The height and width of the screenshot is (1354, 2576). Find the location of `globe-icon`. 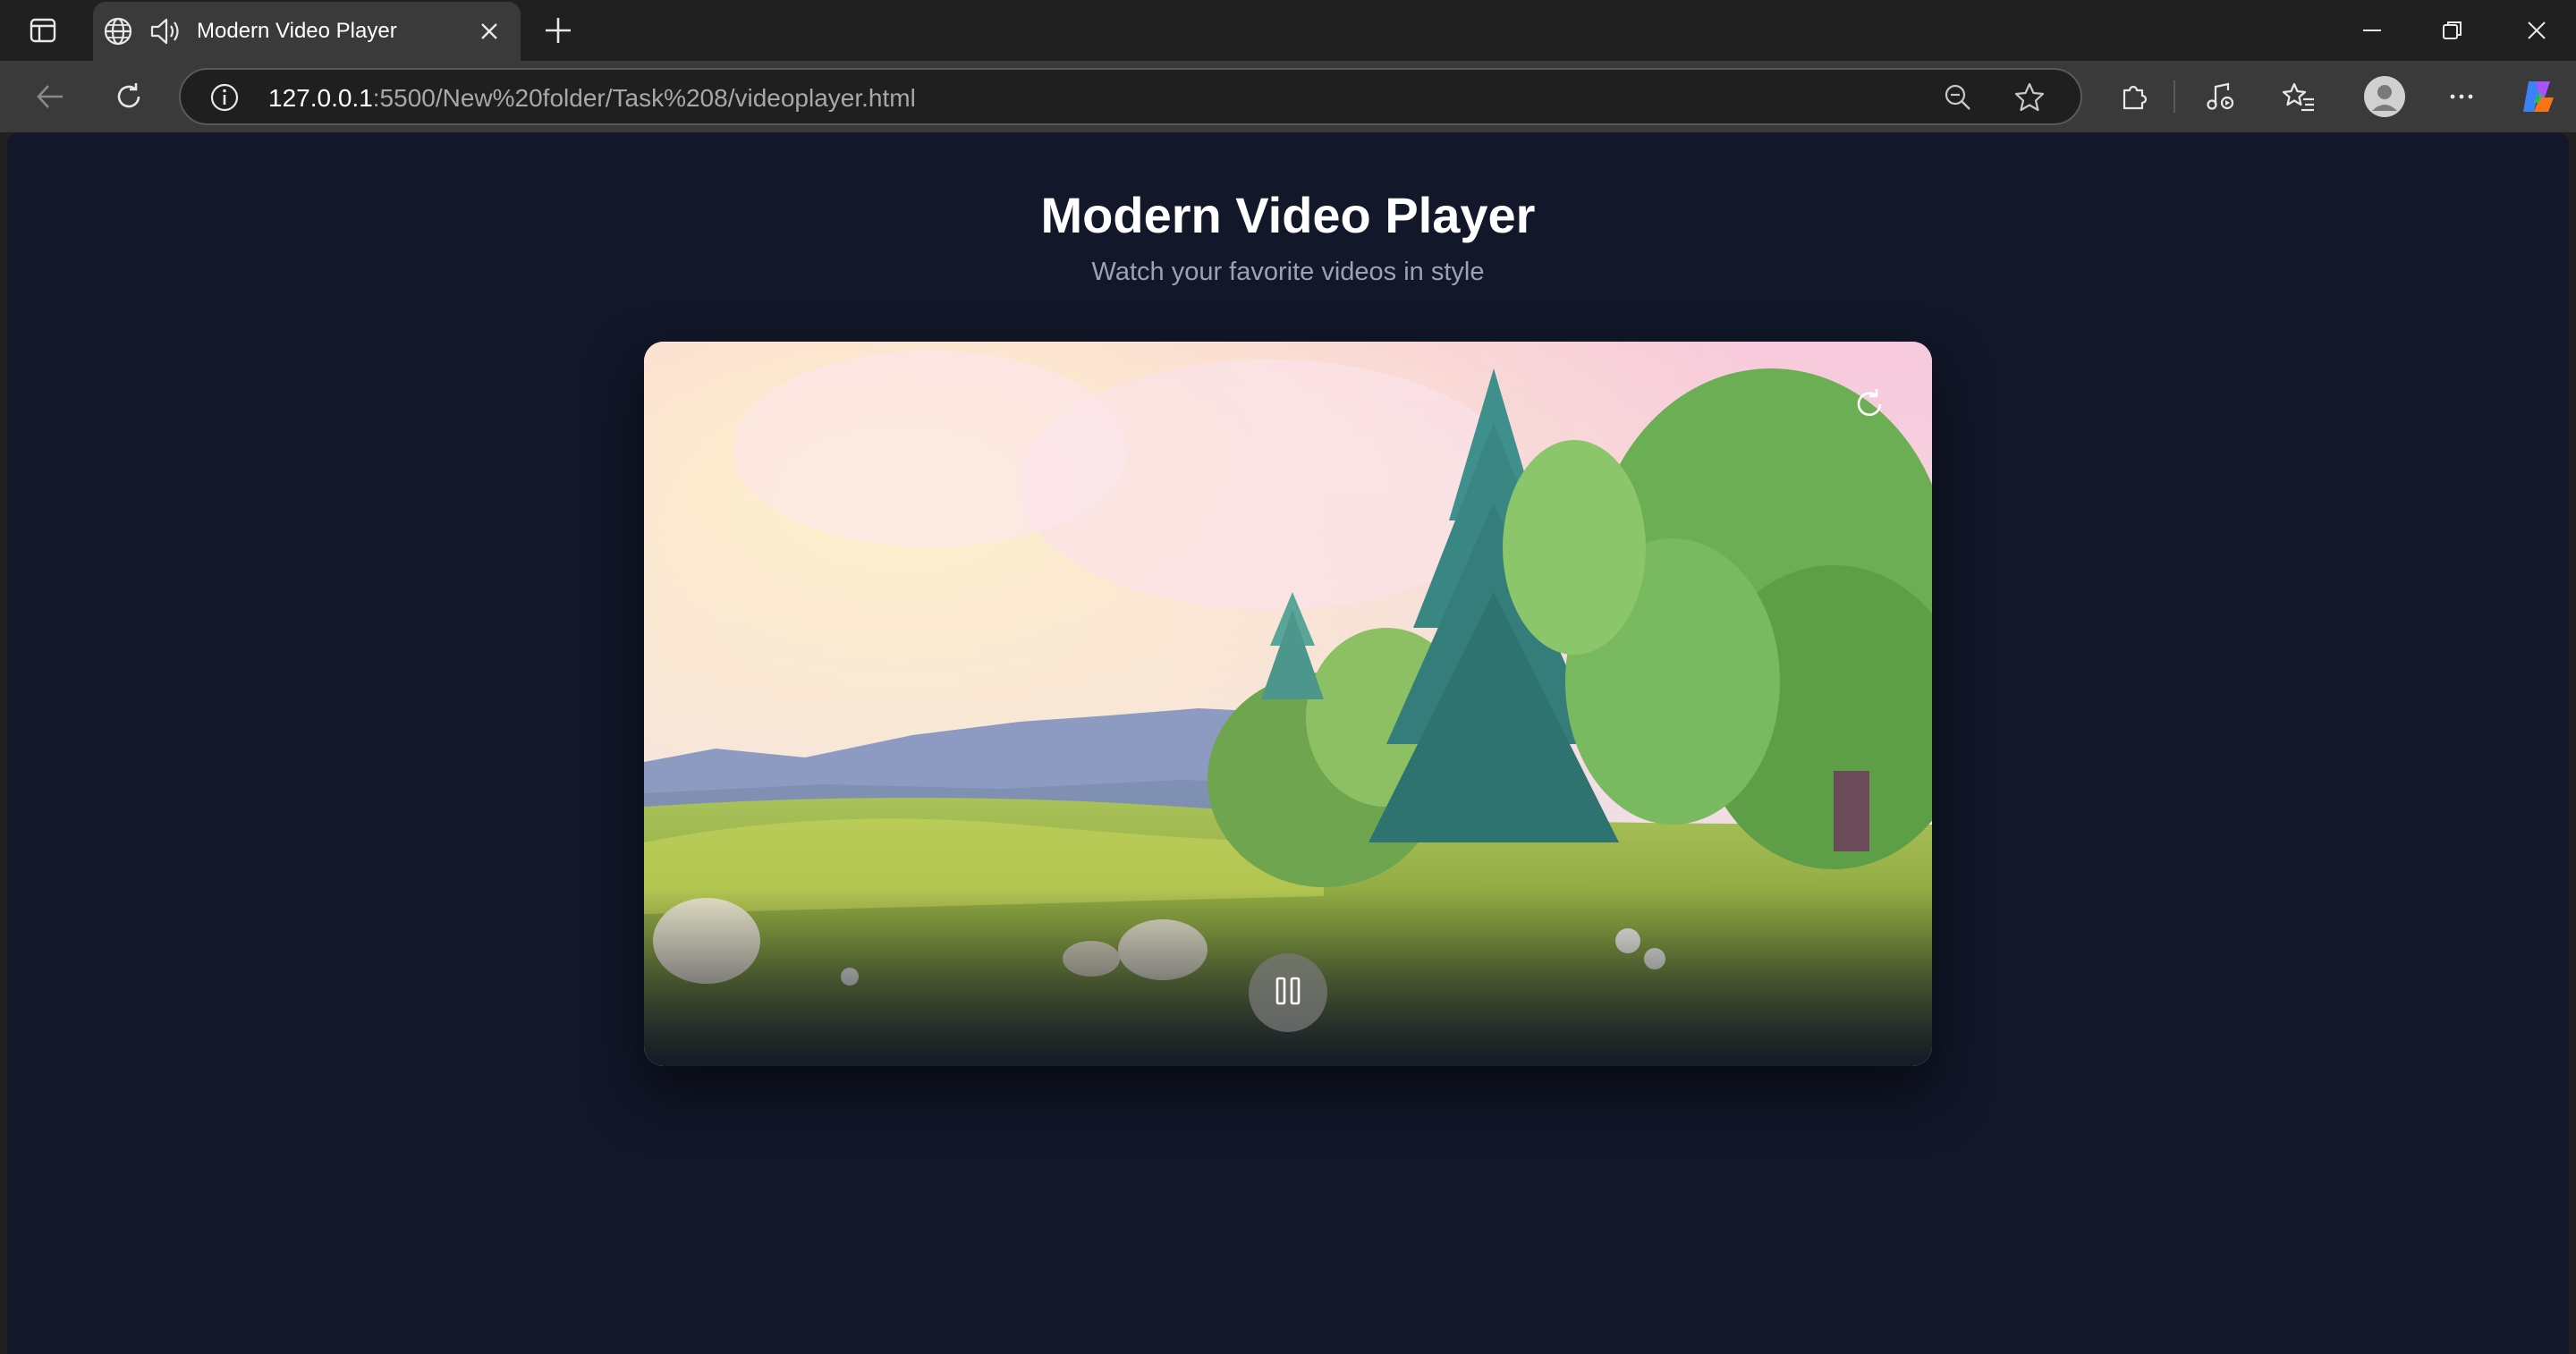

globe-icon is located at coordinates (118, 33).